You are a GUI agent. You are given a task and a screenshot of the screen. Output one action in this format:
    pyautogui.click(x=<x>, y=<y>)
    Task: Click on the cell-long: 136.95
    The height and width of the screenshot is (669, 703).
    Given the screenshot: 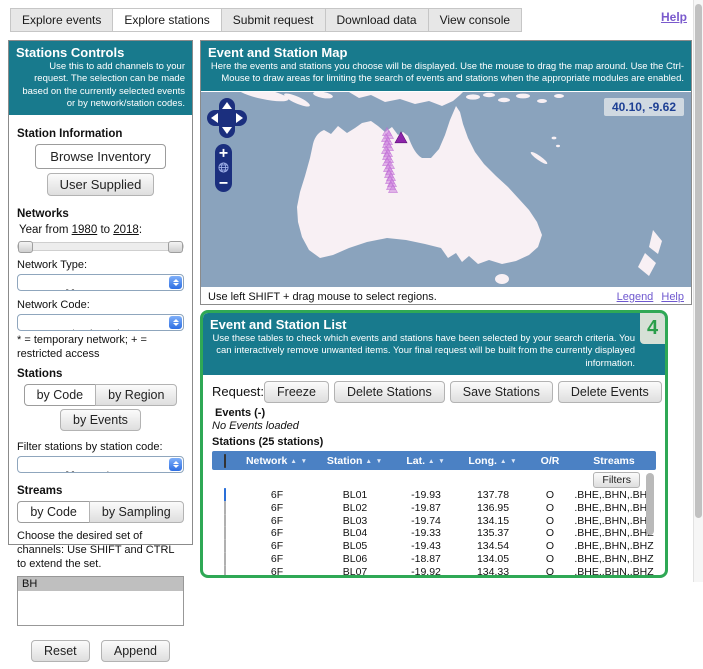 What is the action you would take?
    pyautogui.click(x=493, y=508)
    